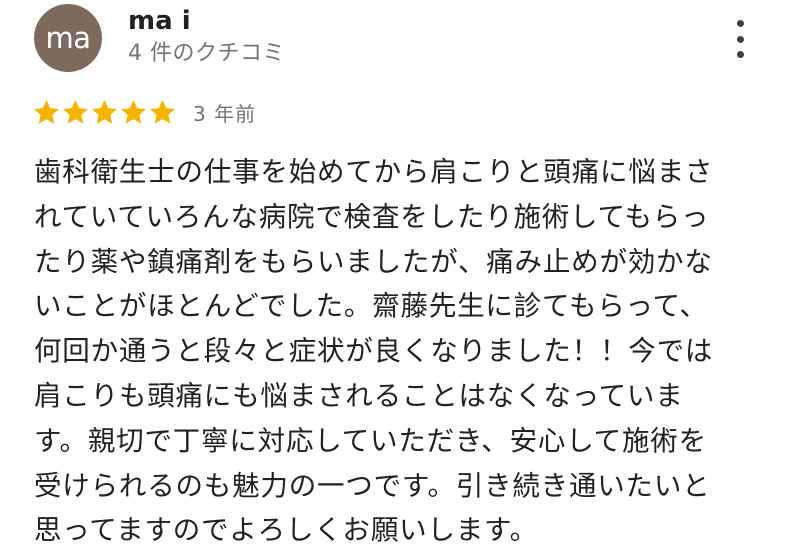 Image resolution: width=800 pixels, height=553 pixels. Describe the element at coordinates (286, 530) in the screenshot. I see `review-text-line: 思ってますのでよろしくお願いします。` at that location.